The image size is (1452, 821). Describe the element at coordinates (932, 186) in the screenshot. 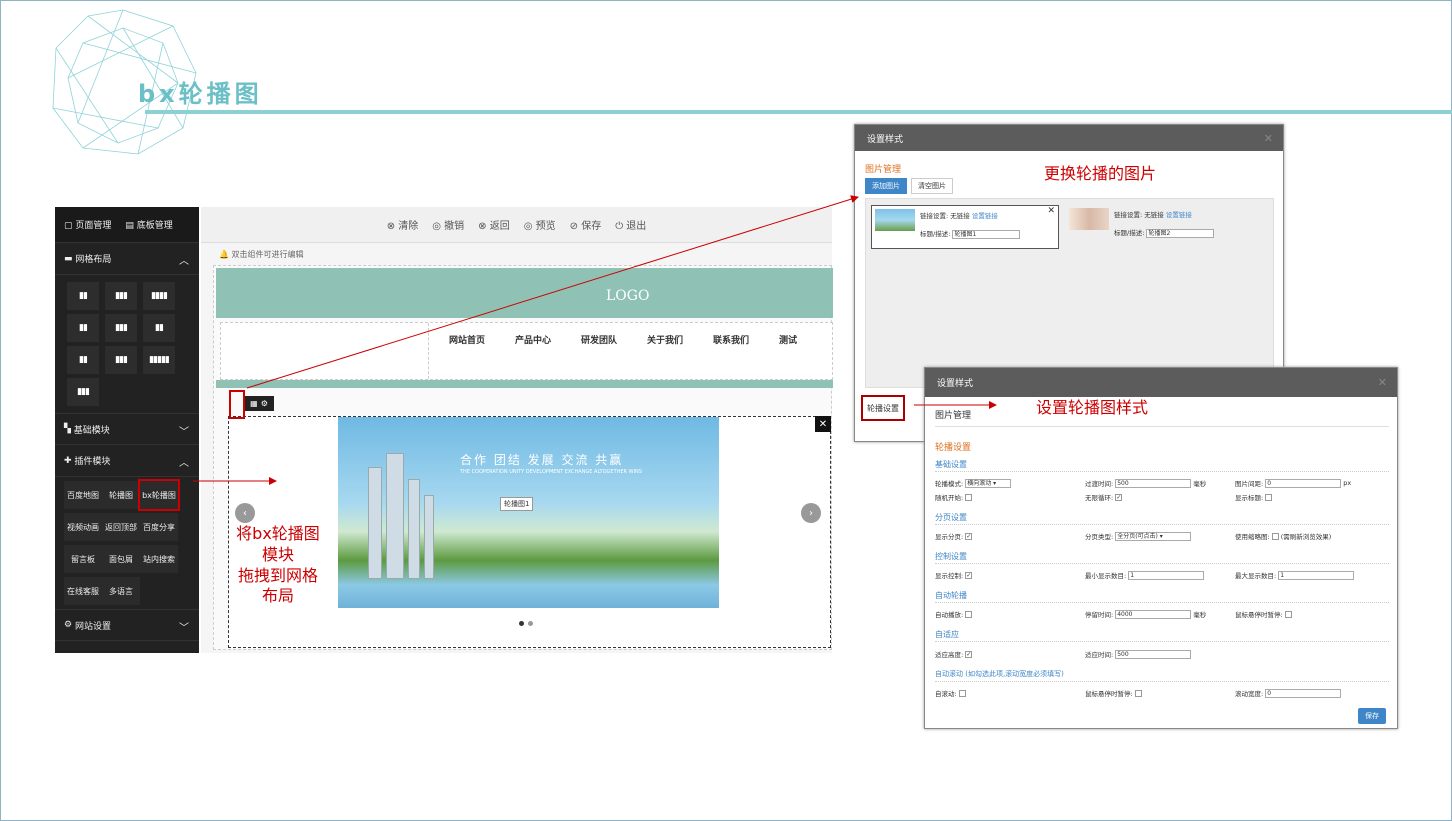

I see `clear-images-button: 清空图片` at that location.